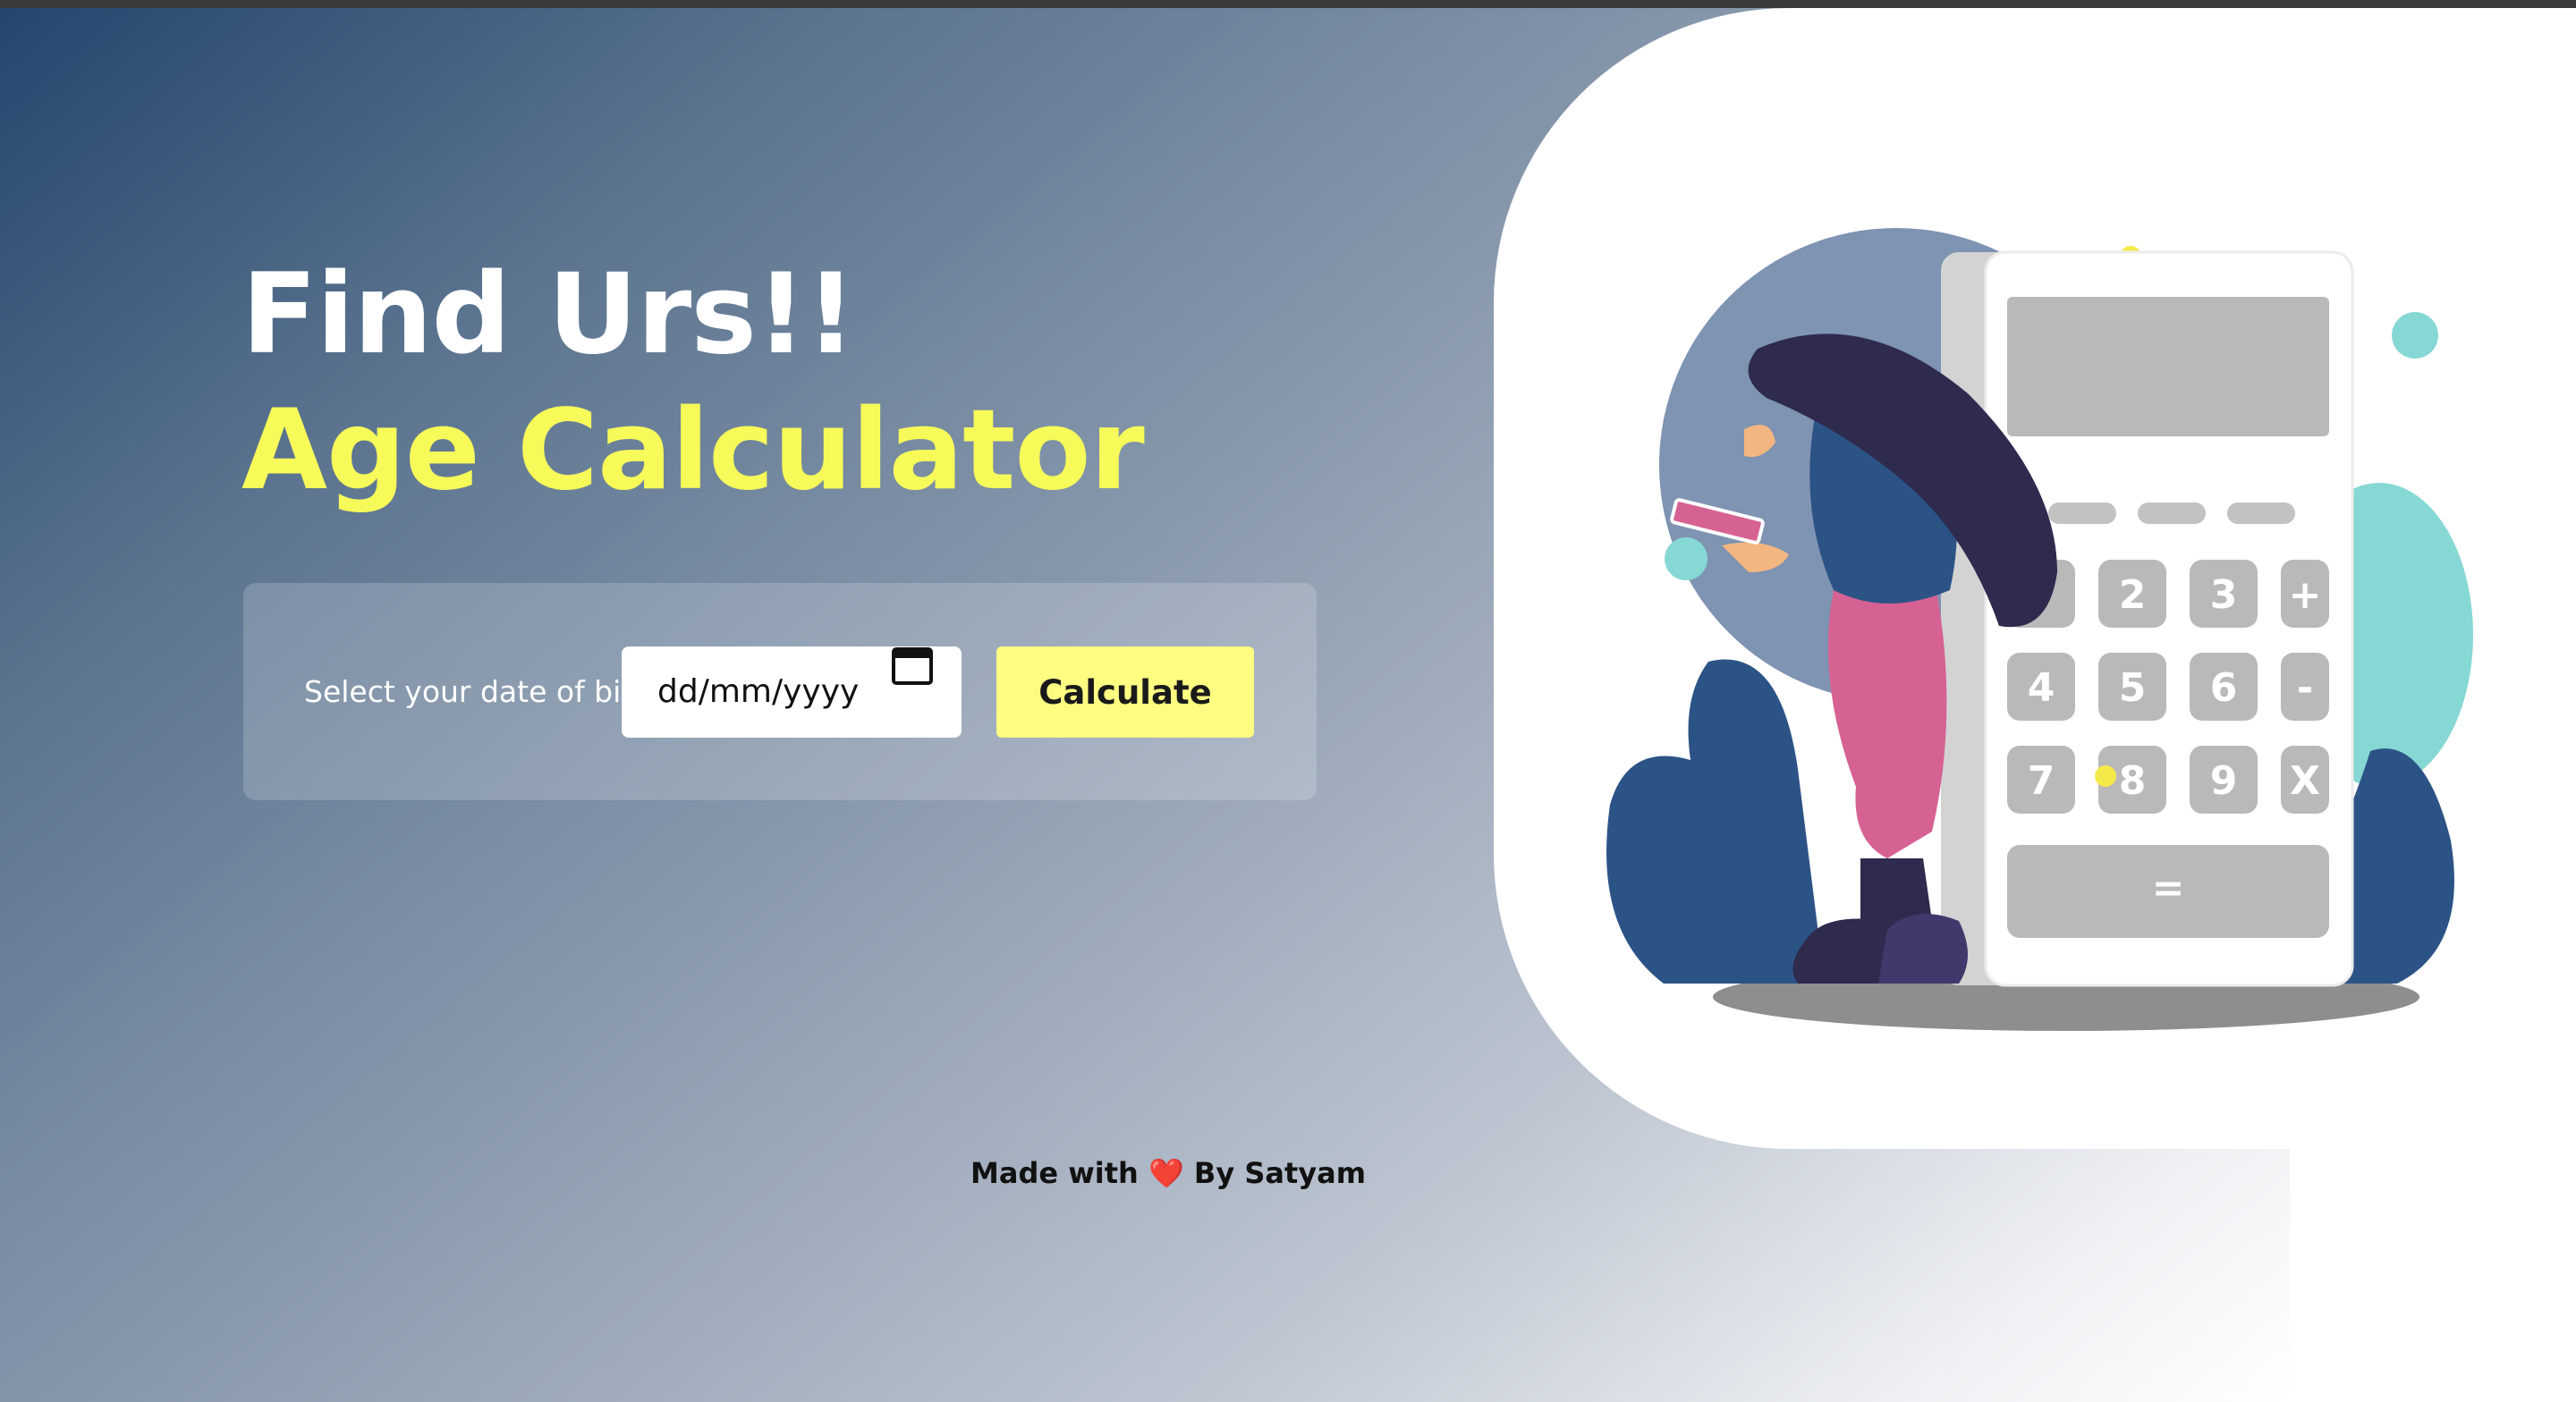  I want to click on dob-placeholder: dd/mm/yyyy, so click(758, 691).